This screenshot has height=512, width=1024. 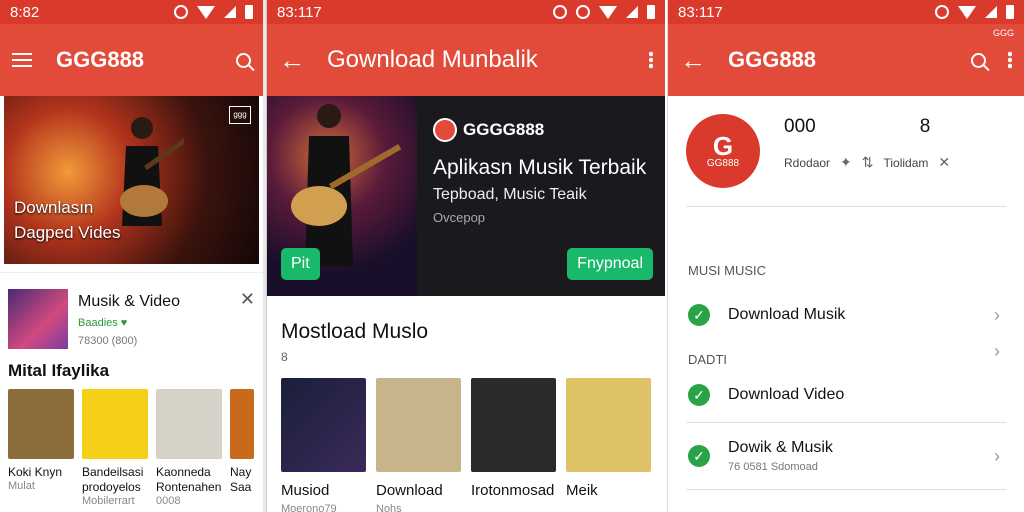 What do you see at coordinates (113, 479) in the screenshot?
I see `album-title: Bandeilsasi prodoyelos` at bounding box center [113, 479].